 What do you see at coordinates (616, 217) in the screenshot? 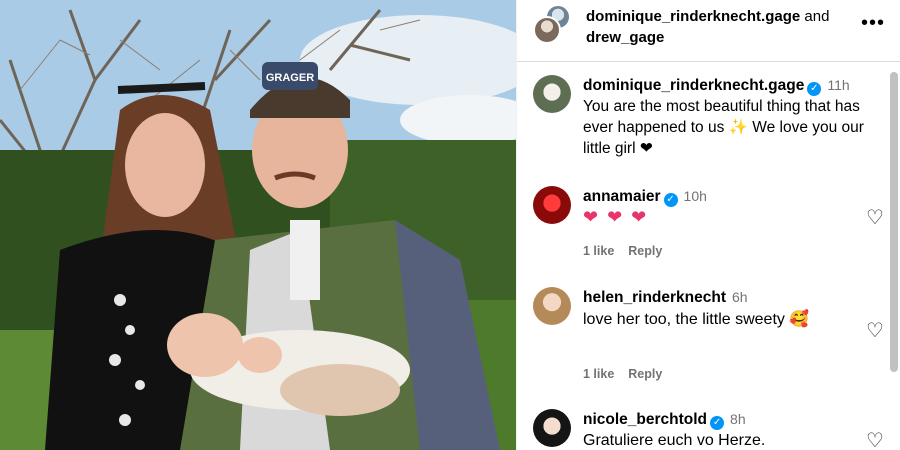
I see `comment-text: ❤ ❤ ❤` at bounding box center [616, 217].